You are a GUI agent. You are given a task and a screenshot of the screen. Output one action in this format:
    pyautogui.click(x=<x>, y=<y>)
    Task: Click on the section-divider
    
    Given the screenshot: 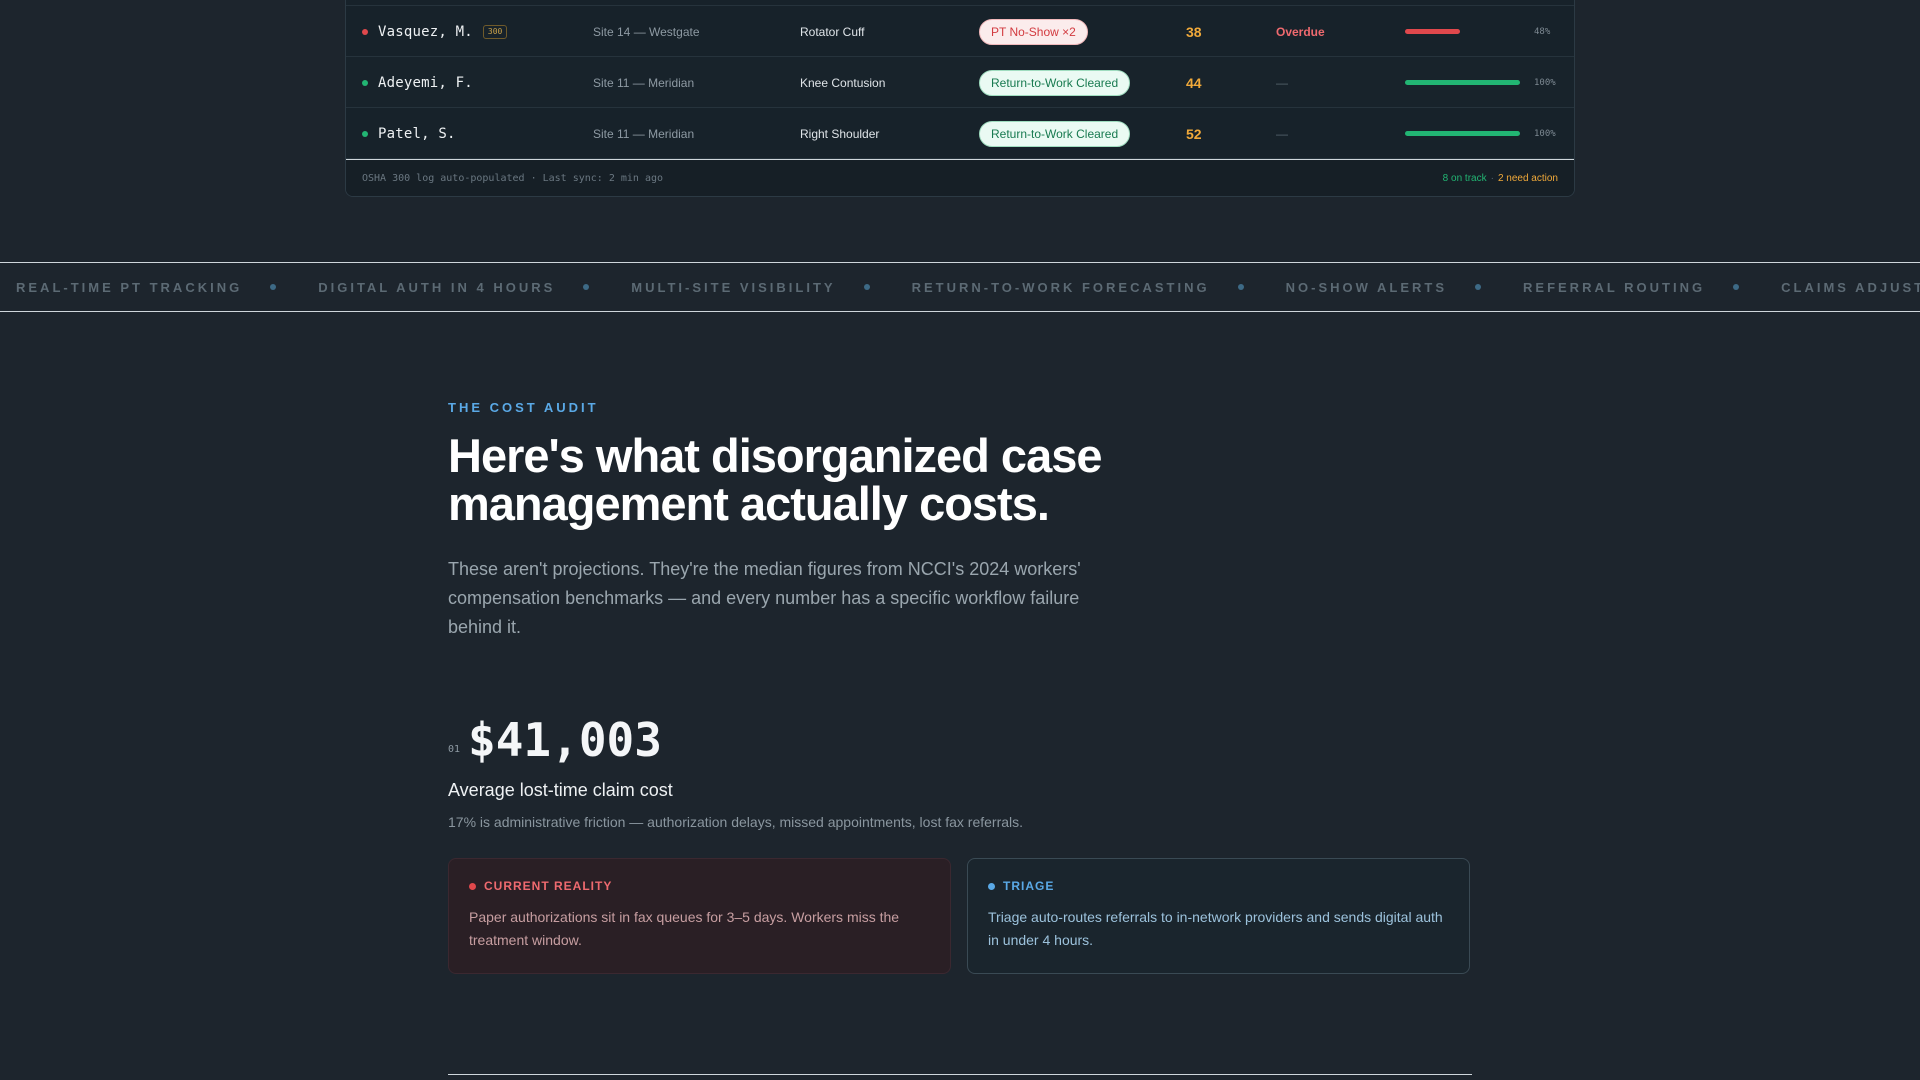 What is the action you would take?
    pyautogui.click(x=960, y=1074)
    